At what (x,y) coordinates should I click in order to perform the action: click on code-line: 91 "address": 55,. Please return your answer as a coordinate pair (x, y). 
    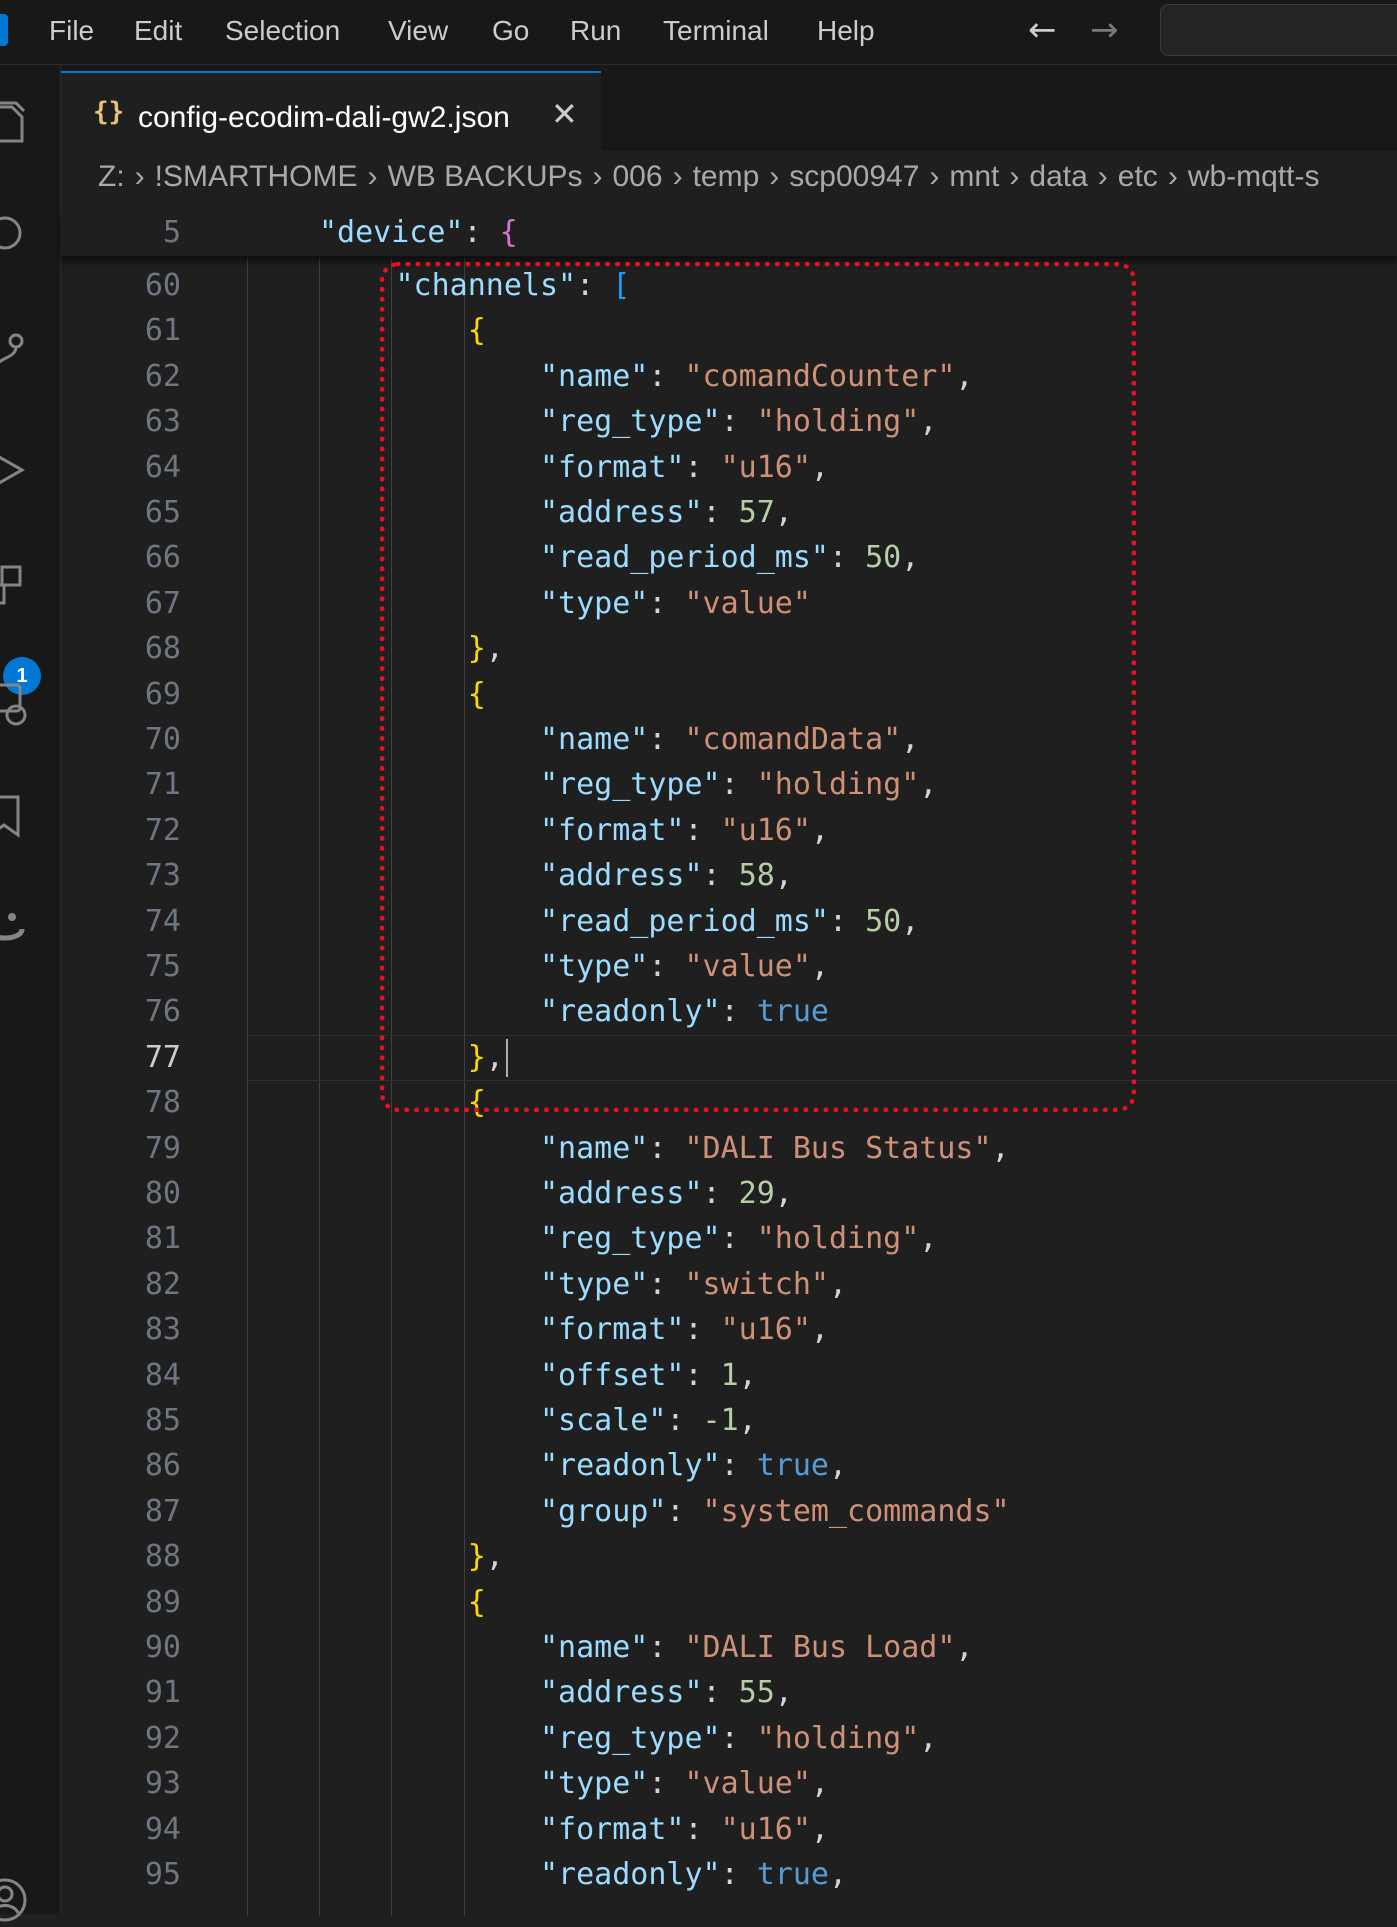
    Looking at the image, I should click on (729, 1693).